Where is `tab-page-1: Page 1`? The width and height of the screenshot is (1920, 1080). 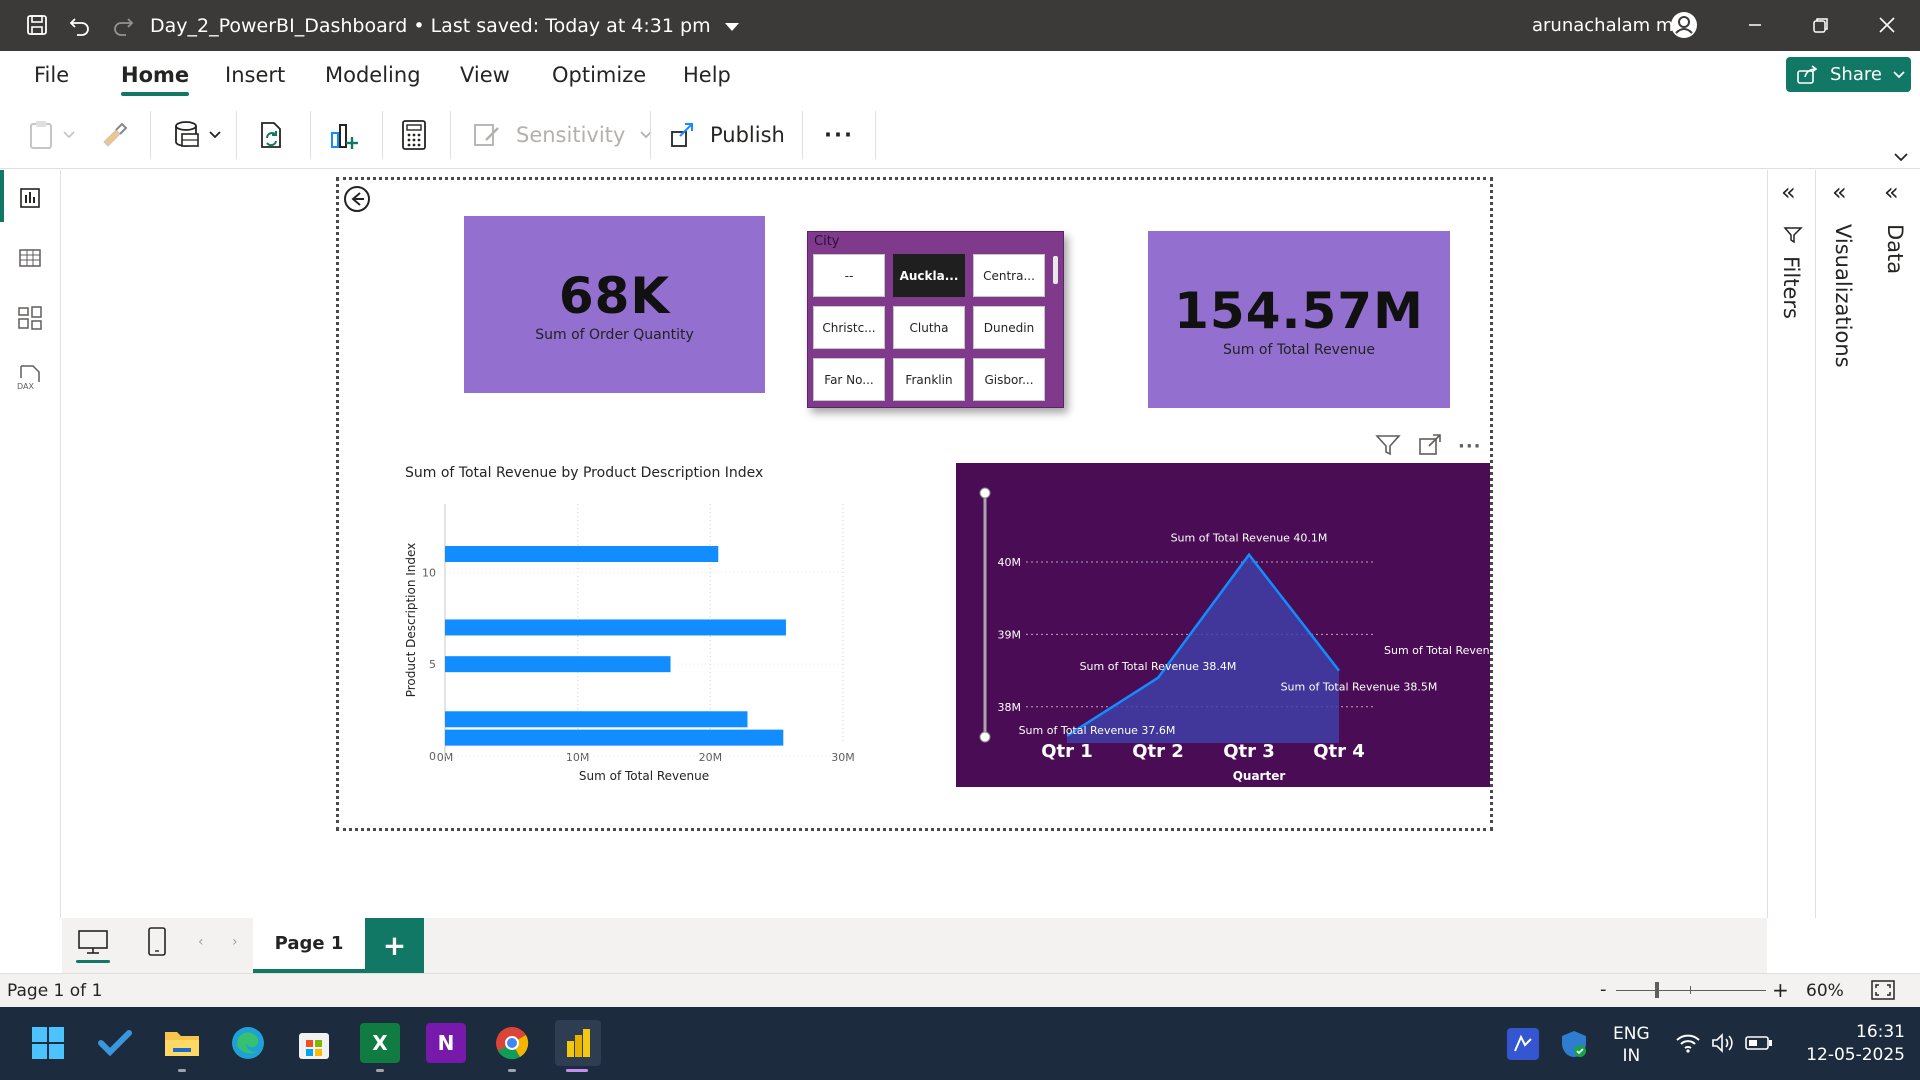 tab-page-1: Page 1 is located at coordinates (309, 945).